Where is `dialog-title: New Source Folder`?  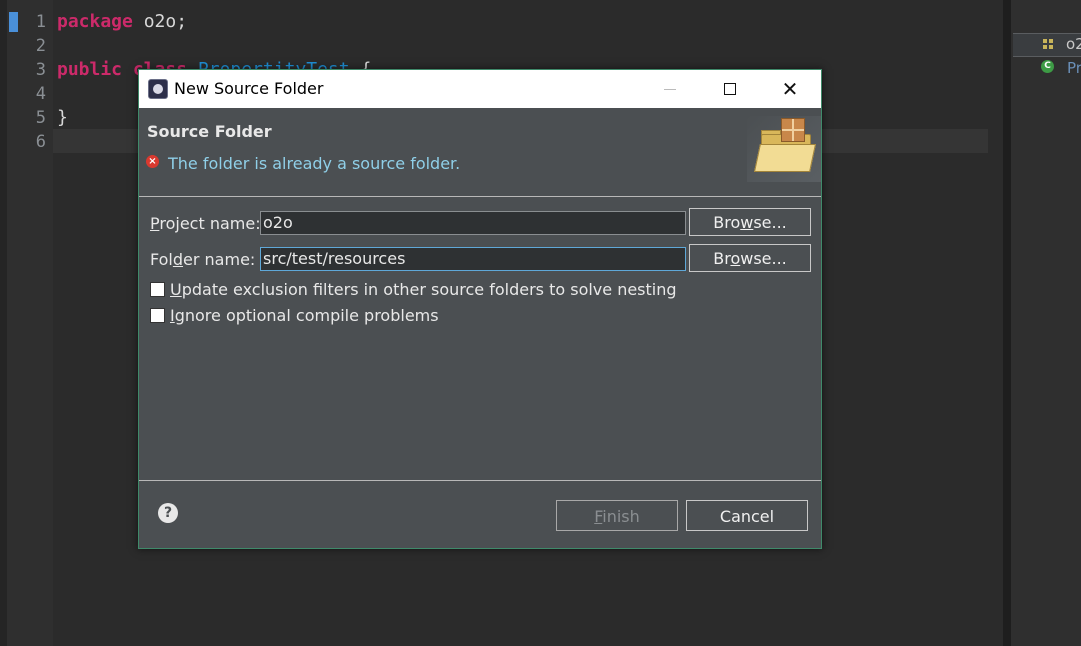
dialog-title: New Source Folder is located at coordinates (249, 88).